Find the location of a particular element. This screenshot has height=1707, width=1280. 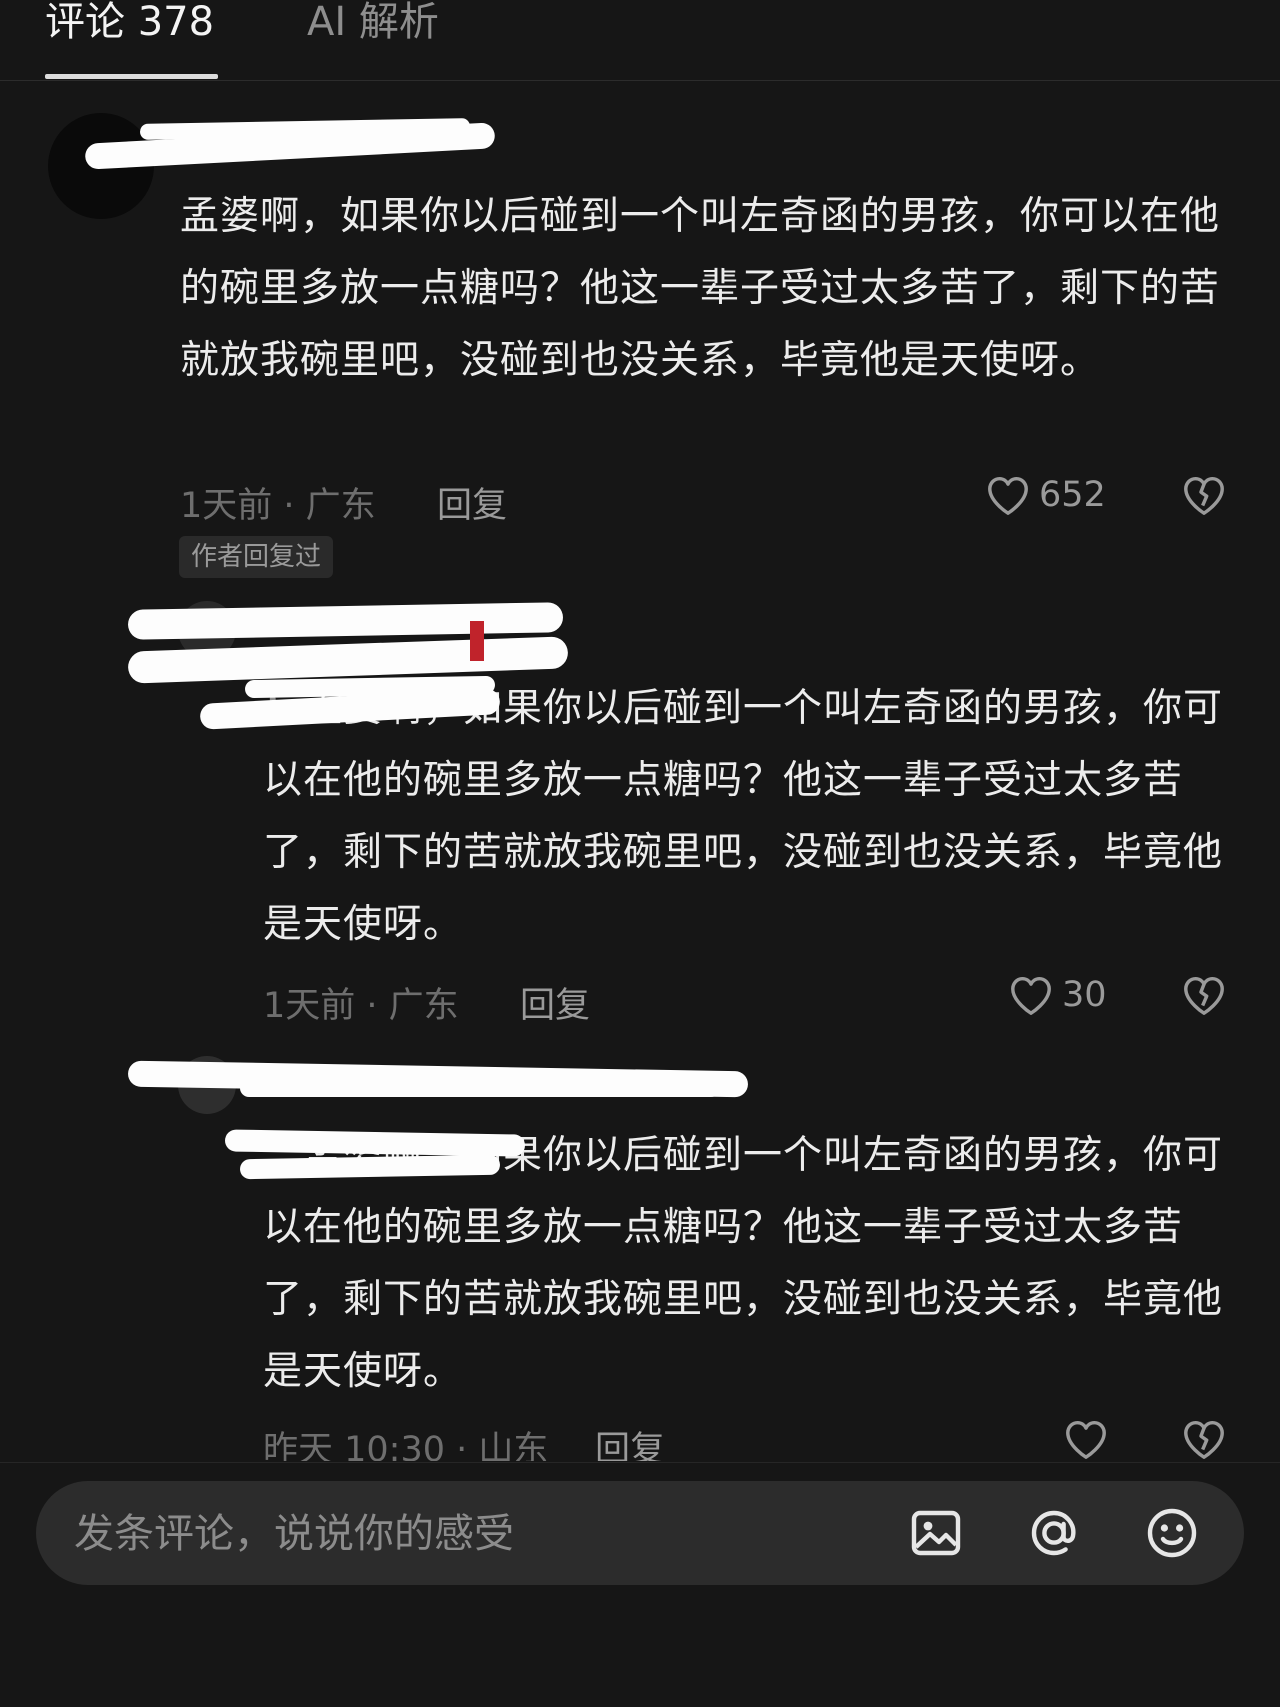

image-button is located at coordinates (936, 1533).